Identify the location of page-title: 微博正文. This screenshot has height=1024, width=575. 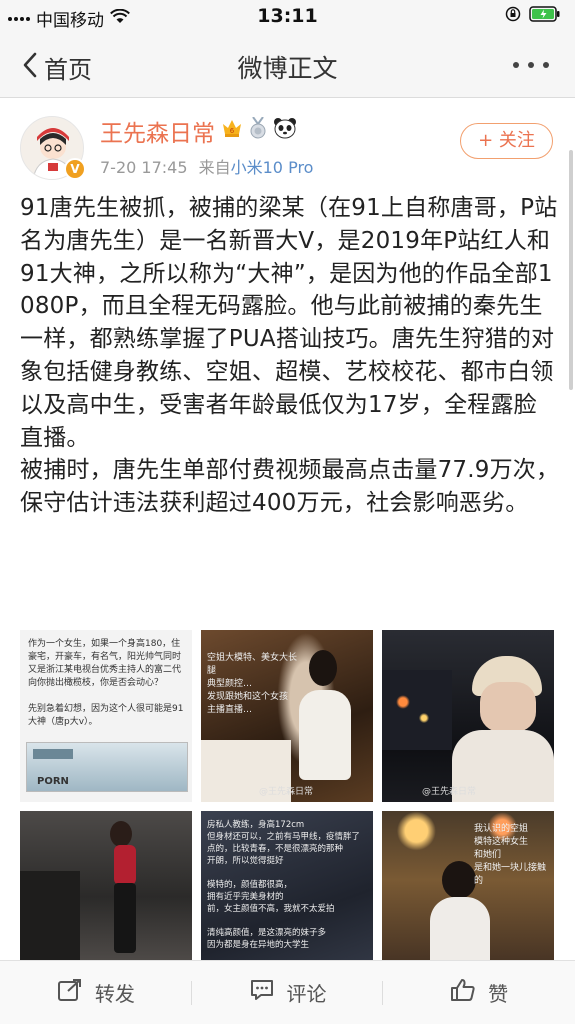
(287, 68).